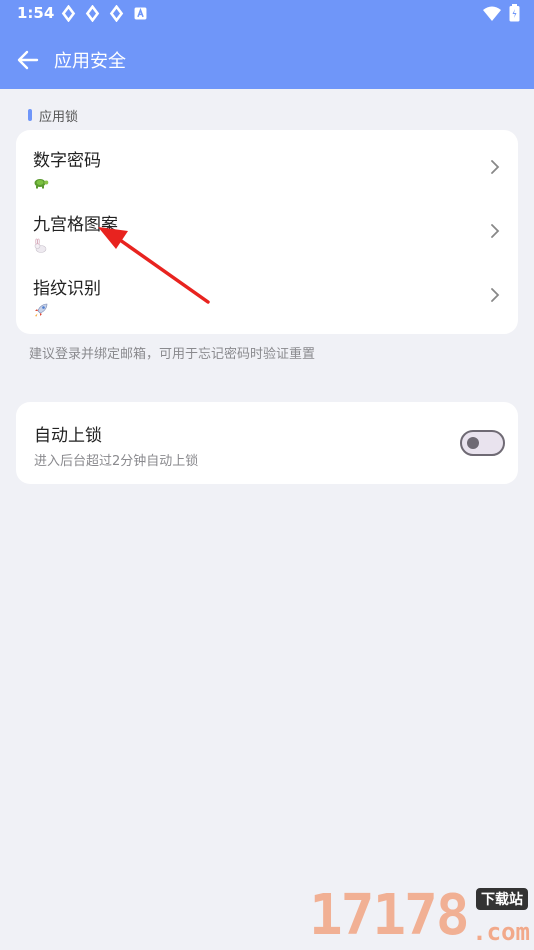  Describe the element at coordinates (67, 161) in the screenshot. I see `lock-item-label: 数字密码` at that location.